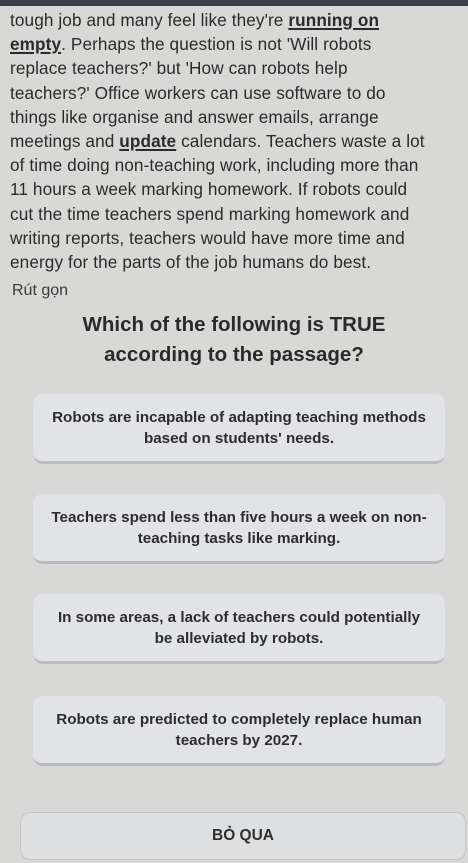 The width and height of the screenshot is (468, 863). I want to click on skip-button: BỎ QUA, so click(243, 836).